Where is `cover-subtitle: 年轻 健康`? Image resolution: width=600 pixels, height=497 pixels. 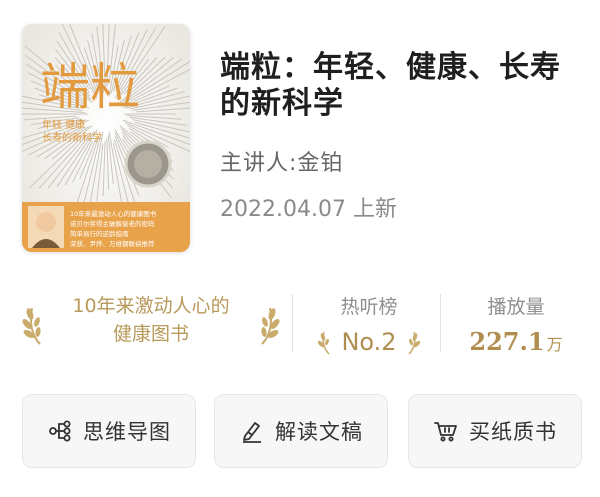
cover-subtitle: 年轻 健康 is located at coordinates (63, 124).